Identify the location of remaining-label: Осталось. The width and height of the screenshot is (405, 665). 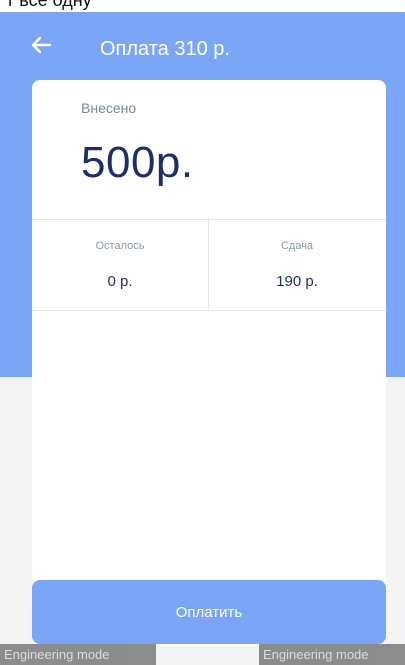
(120, 246).